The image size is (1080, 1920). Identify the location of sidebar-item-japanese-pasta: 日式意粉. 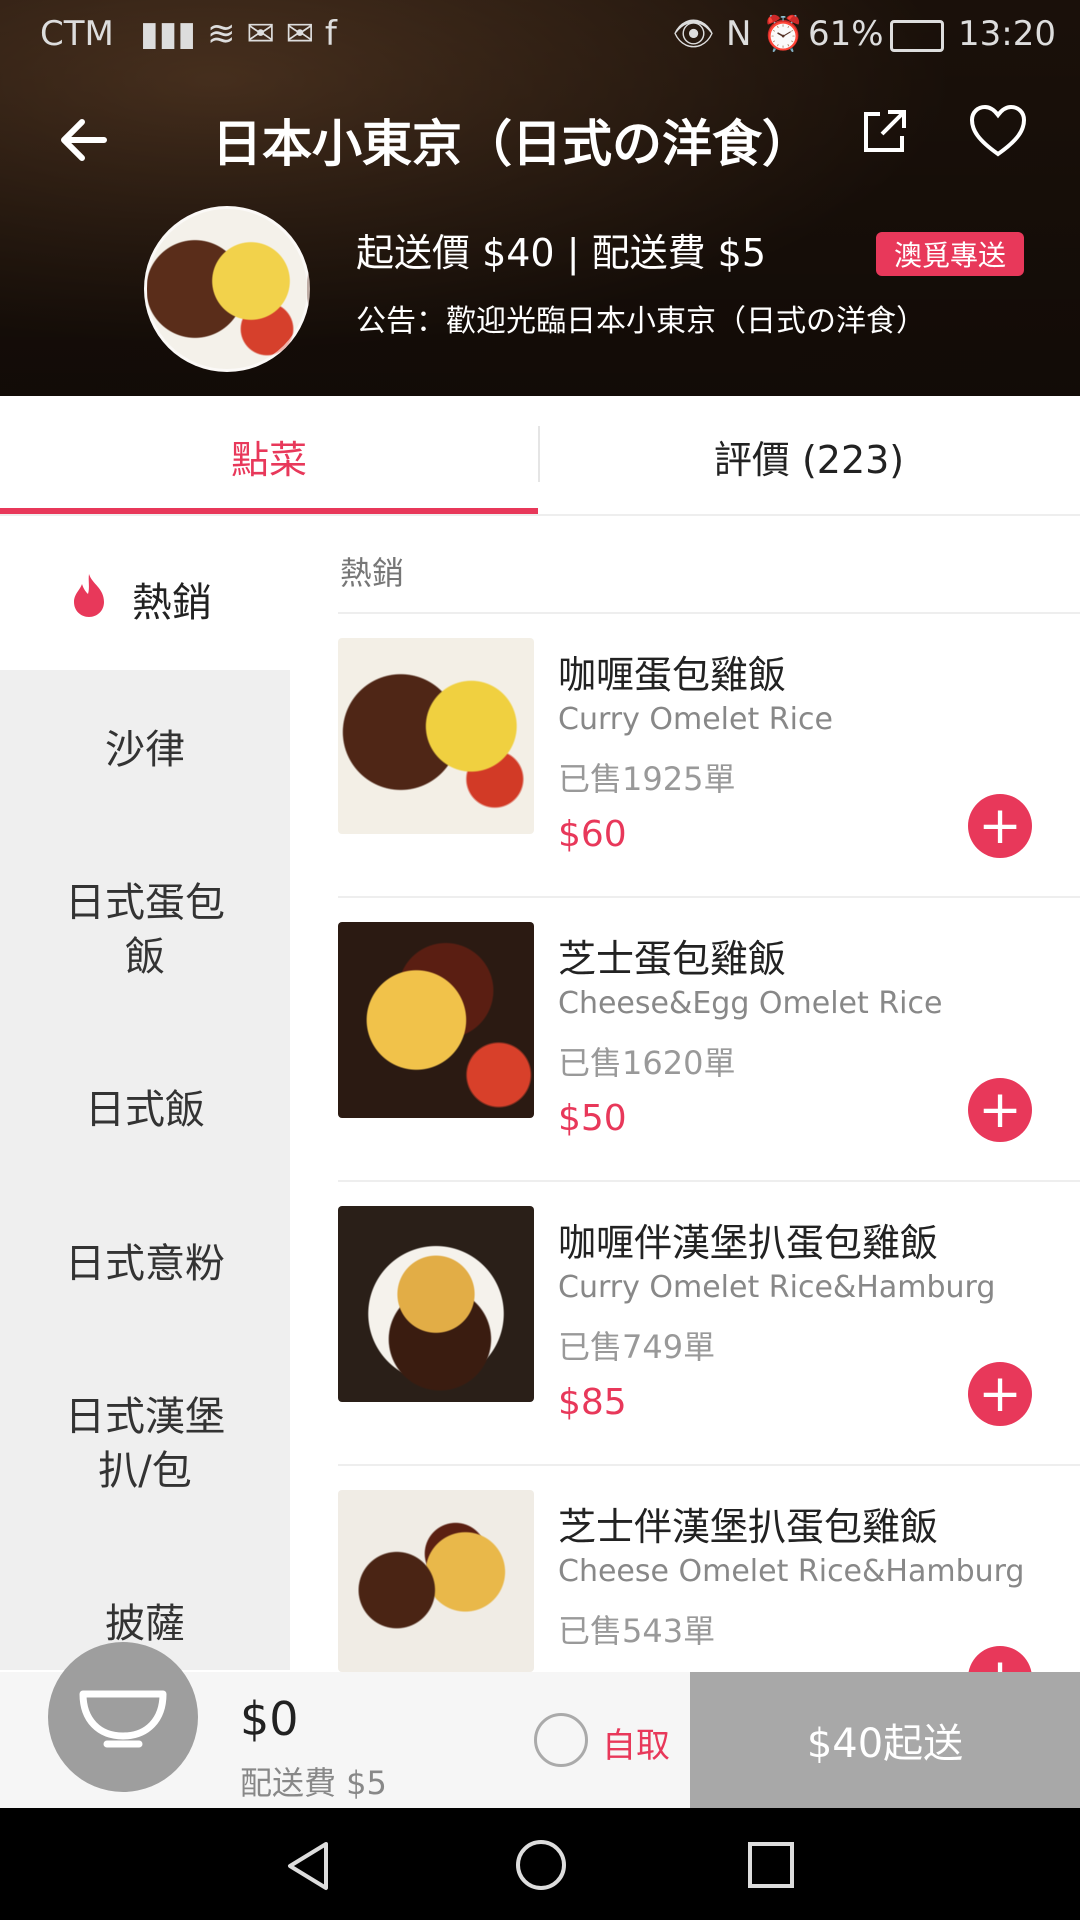
(145, 1264).